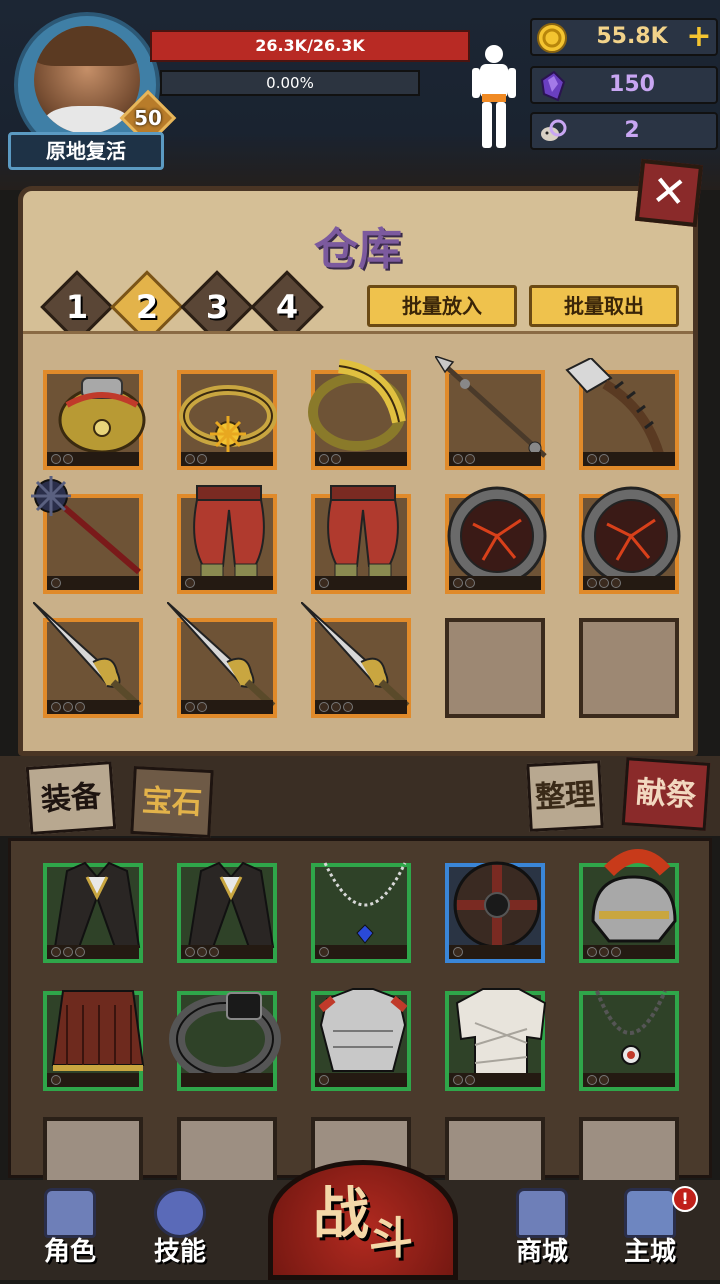  Describe the element at coordinates (497, 905) in the screenshot. I see `round-shield-icon` at that location.